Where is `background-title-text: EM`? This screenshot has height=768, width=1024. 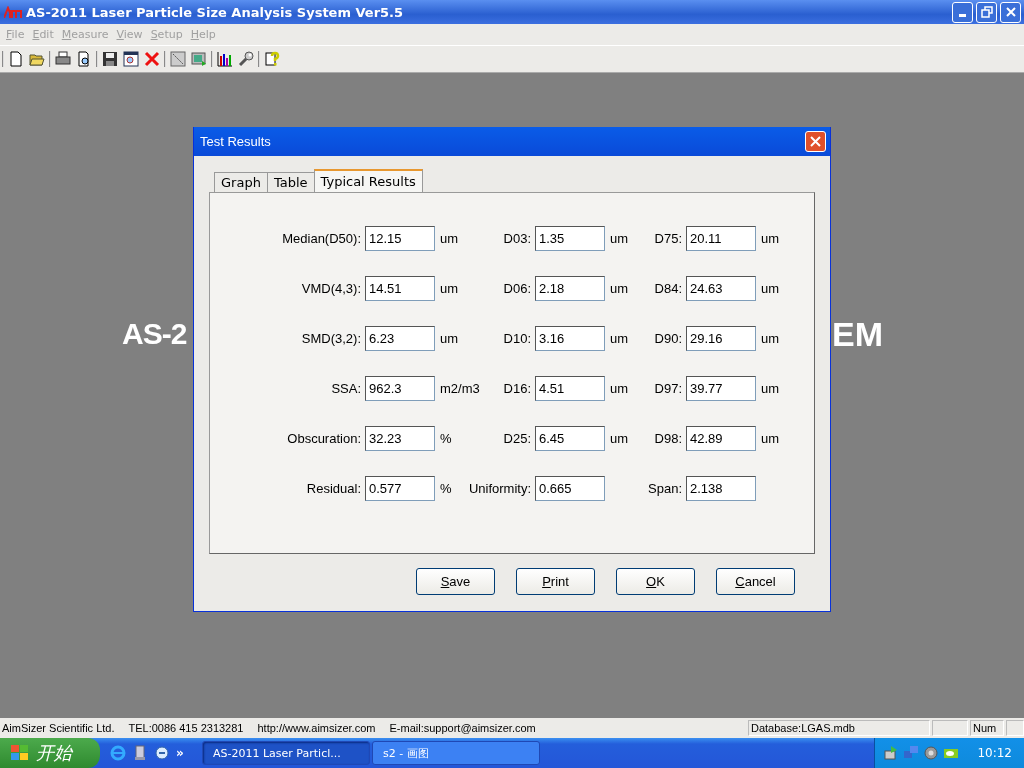 background-title-text: EM is located at coordinates (857, 334).